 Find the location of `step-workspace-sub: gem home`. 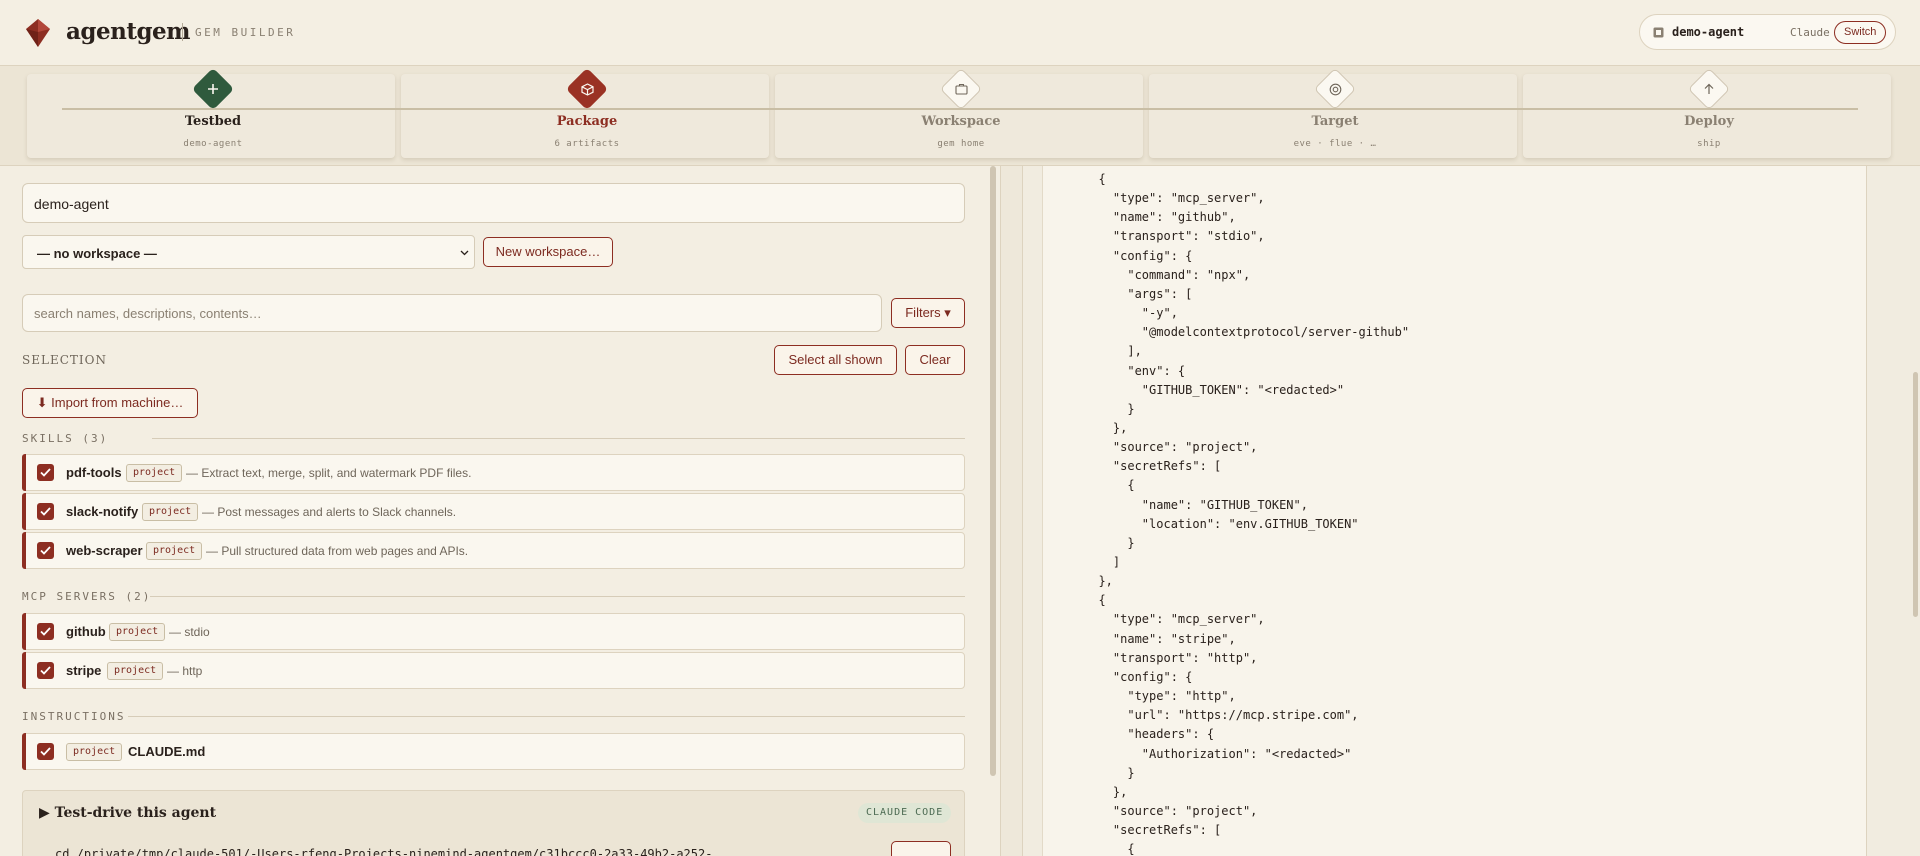

step-workspace-sub: gem home is located at coordinates (961, 144).